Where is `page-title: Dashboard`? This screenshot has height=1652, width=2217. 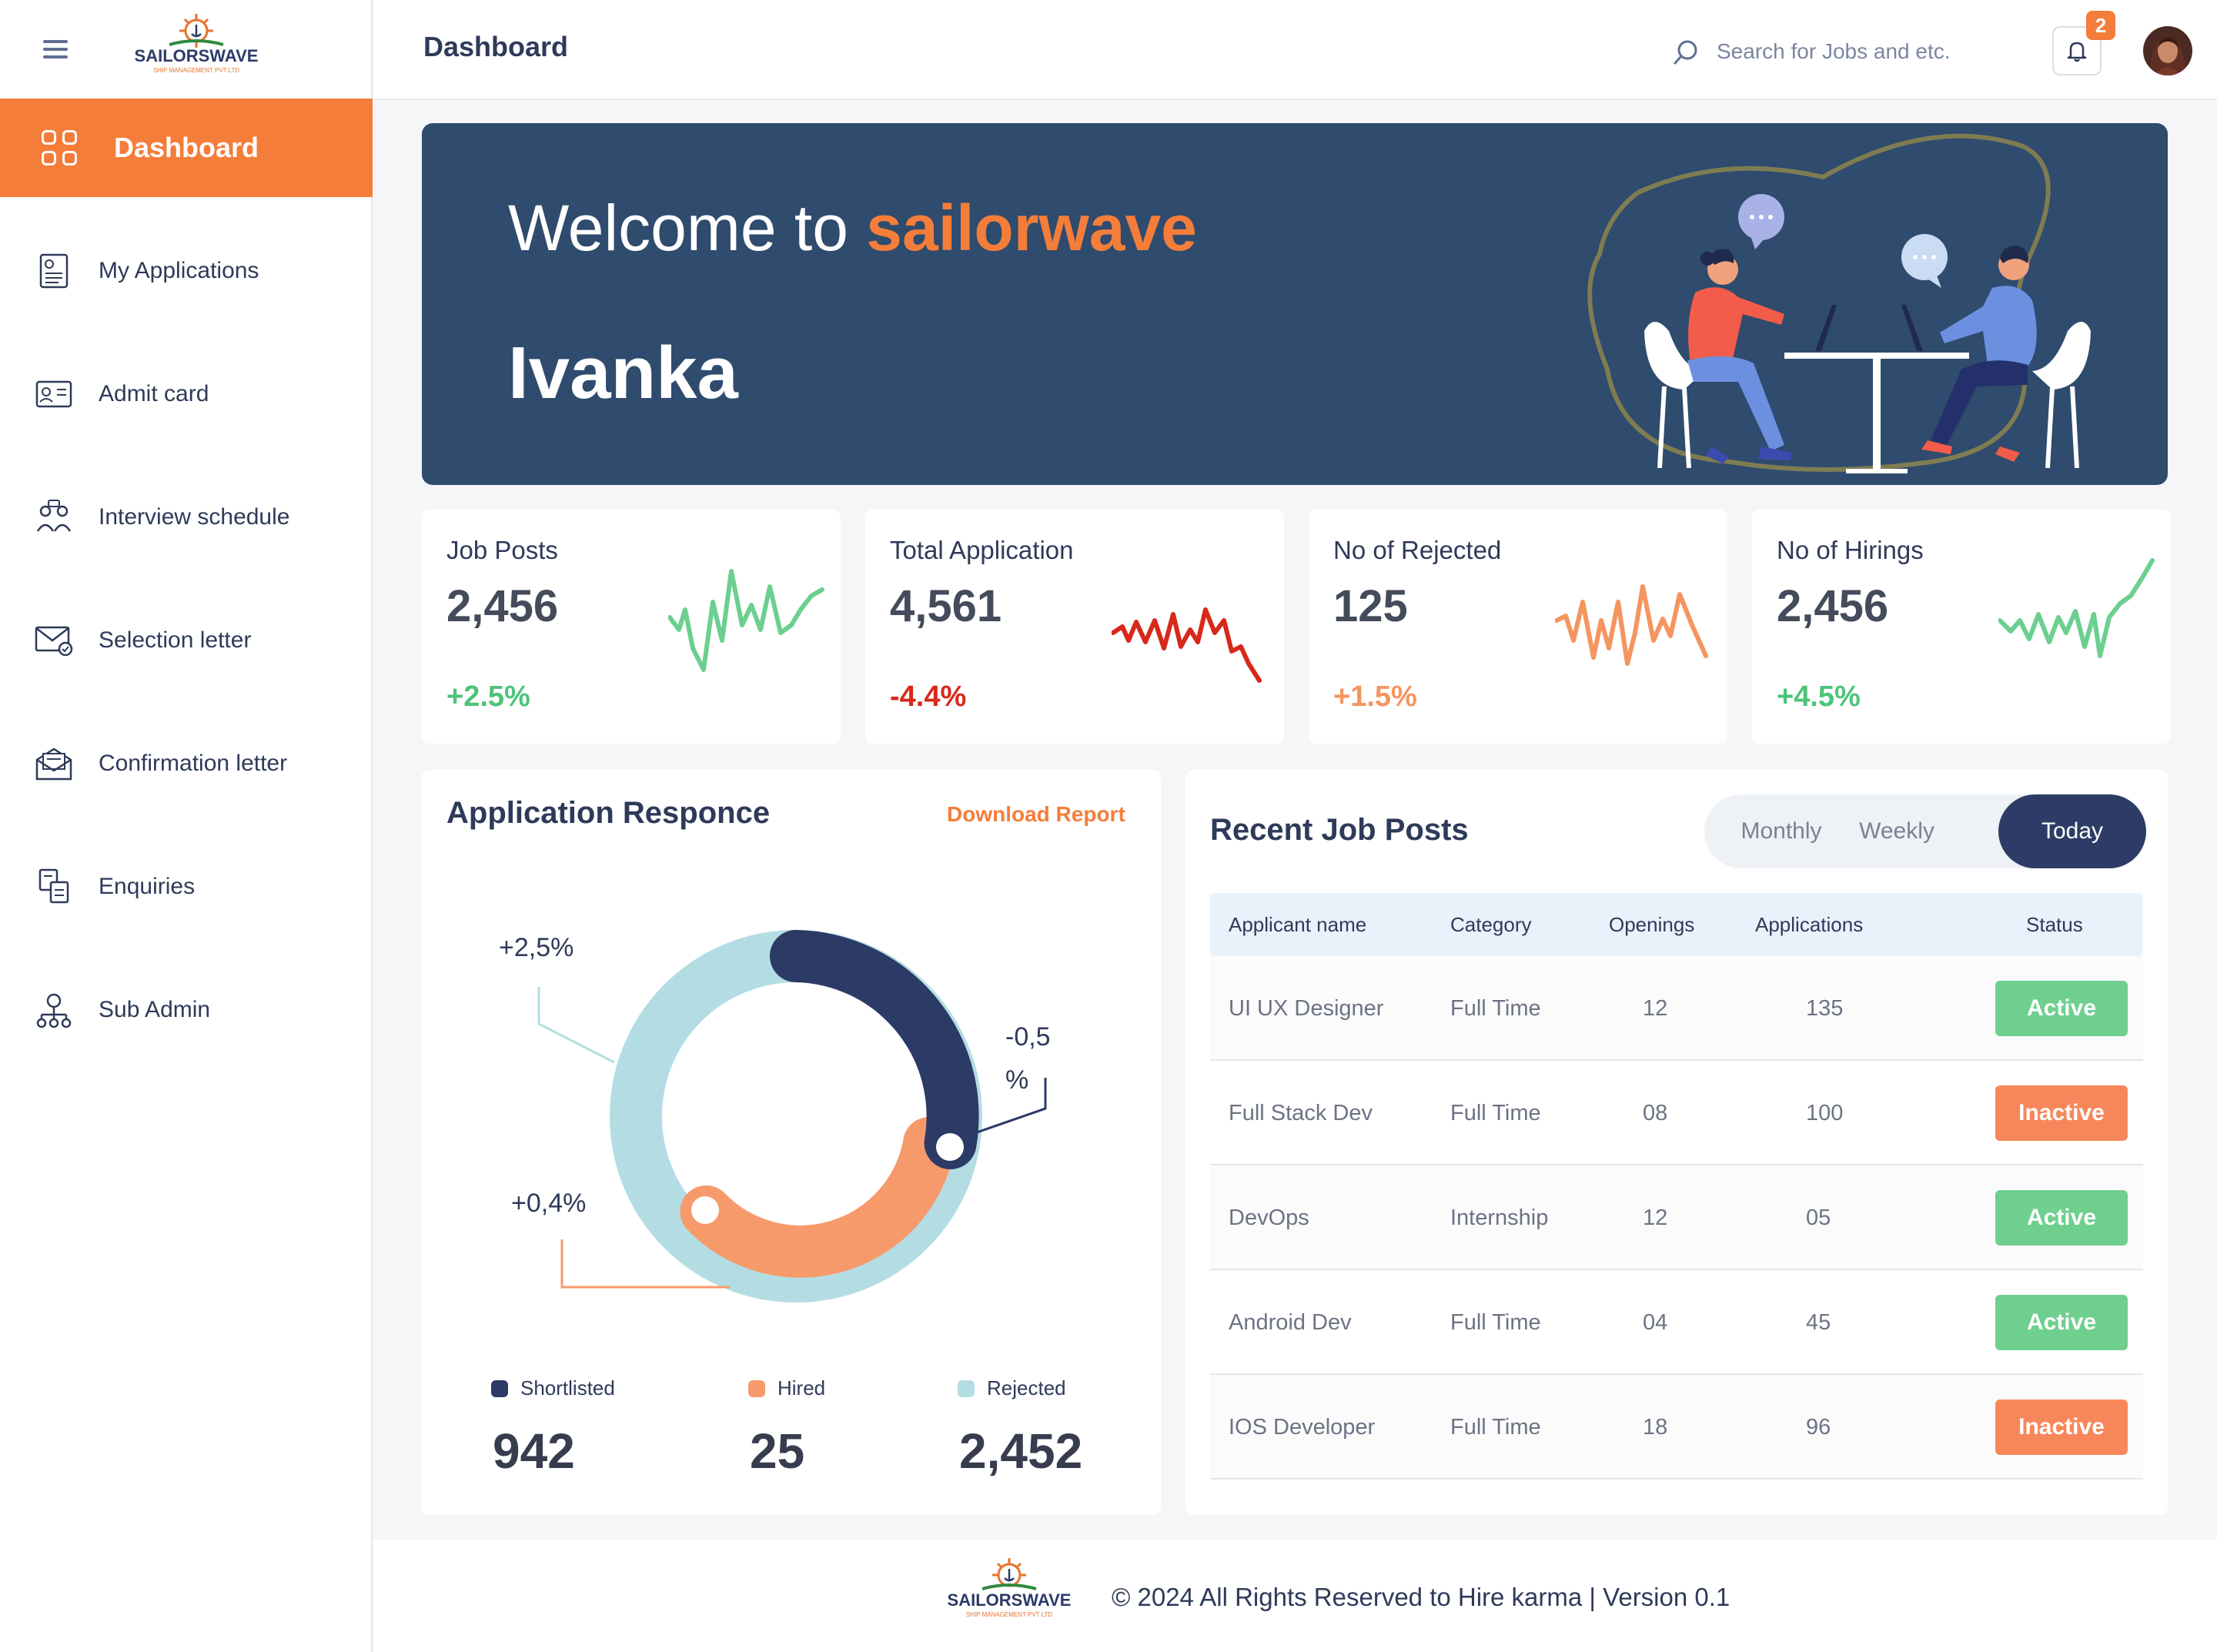
page-title: Dashboard is located at coordinates (496, 46).